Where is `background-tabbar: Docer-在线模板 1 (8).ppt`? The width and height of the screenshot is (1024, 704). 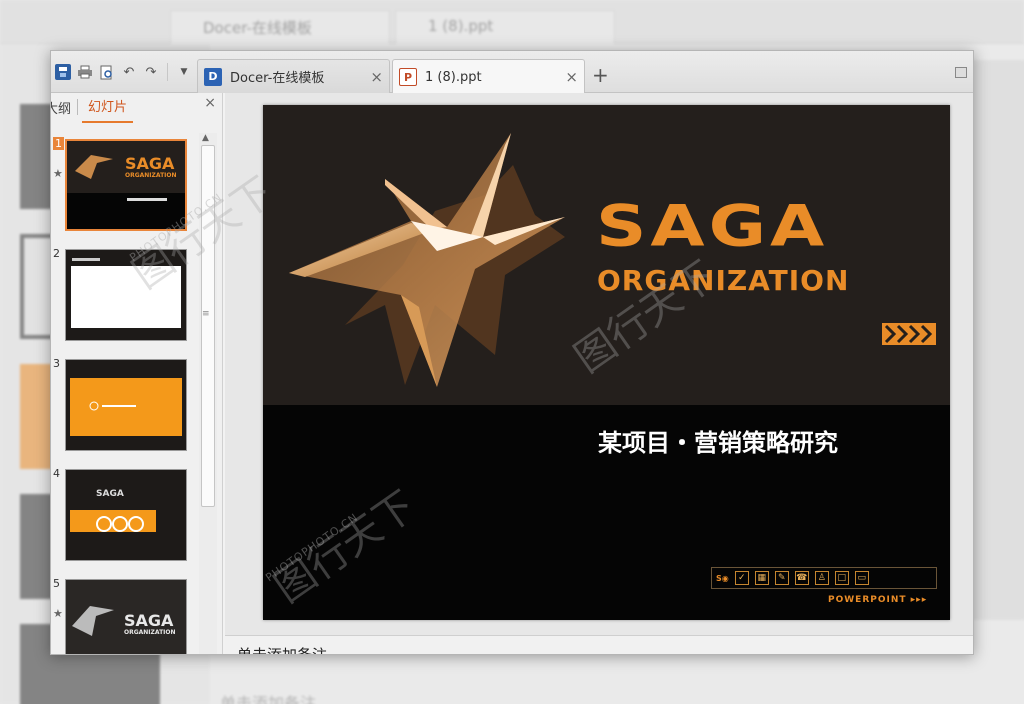 background-tabbar: Docer-在线模板 1 (8).ppt is located at coordinates (512, 22).